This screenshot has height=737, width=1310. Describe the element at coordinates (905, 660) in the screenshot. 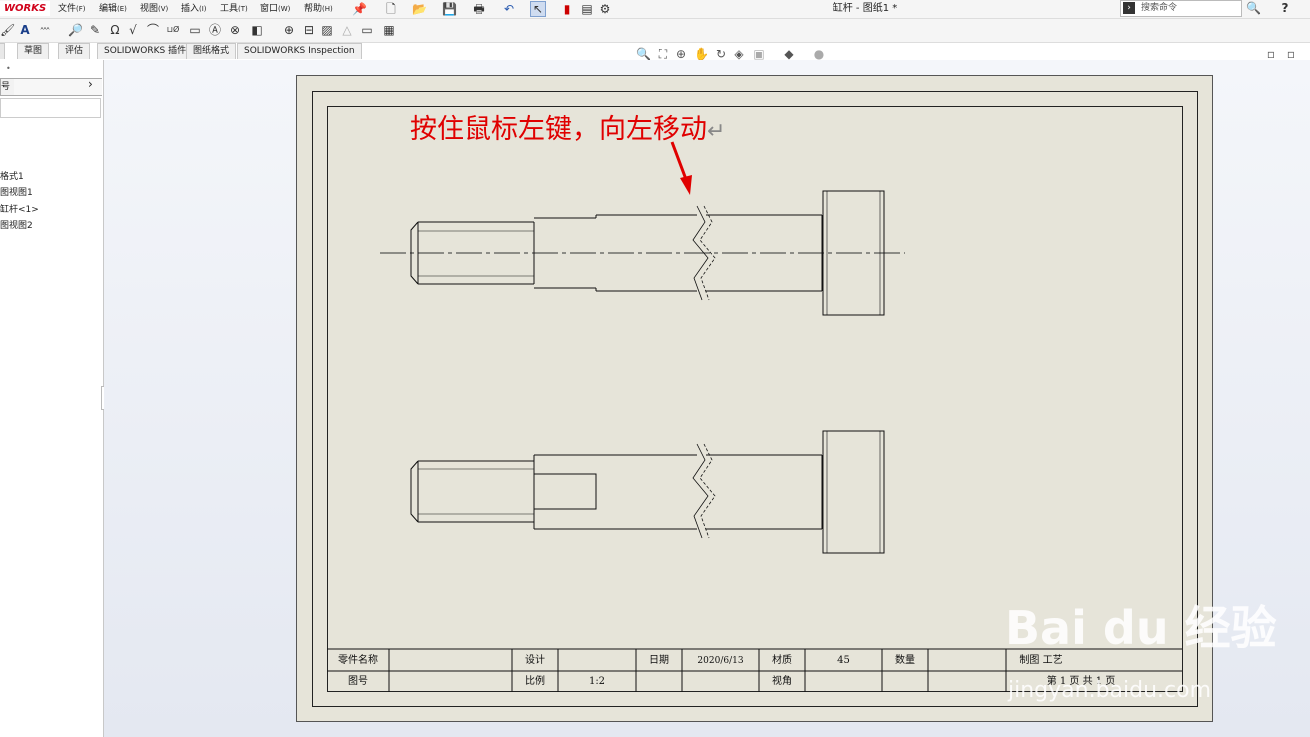

I see `tb-quantity-label: 数量` at that location.